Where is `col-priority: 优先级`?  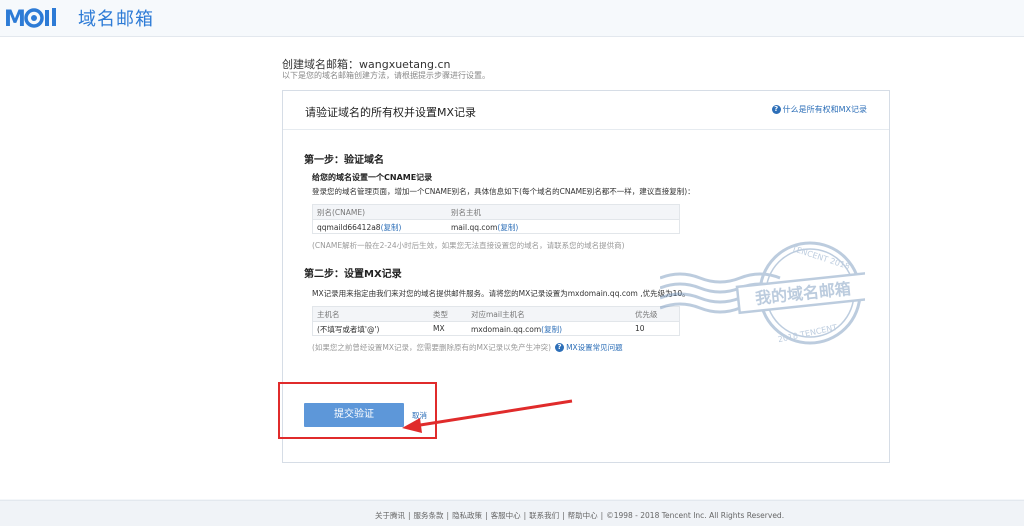
col-priority: 优先级 is located at coordinates (646, 314).